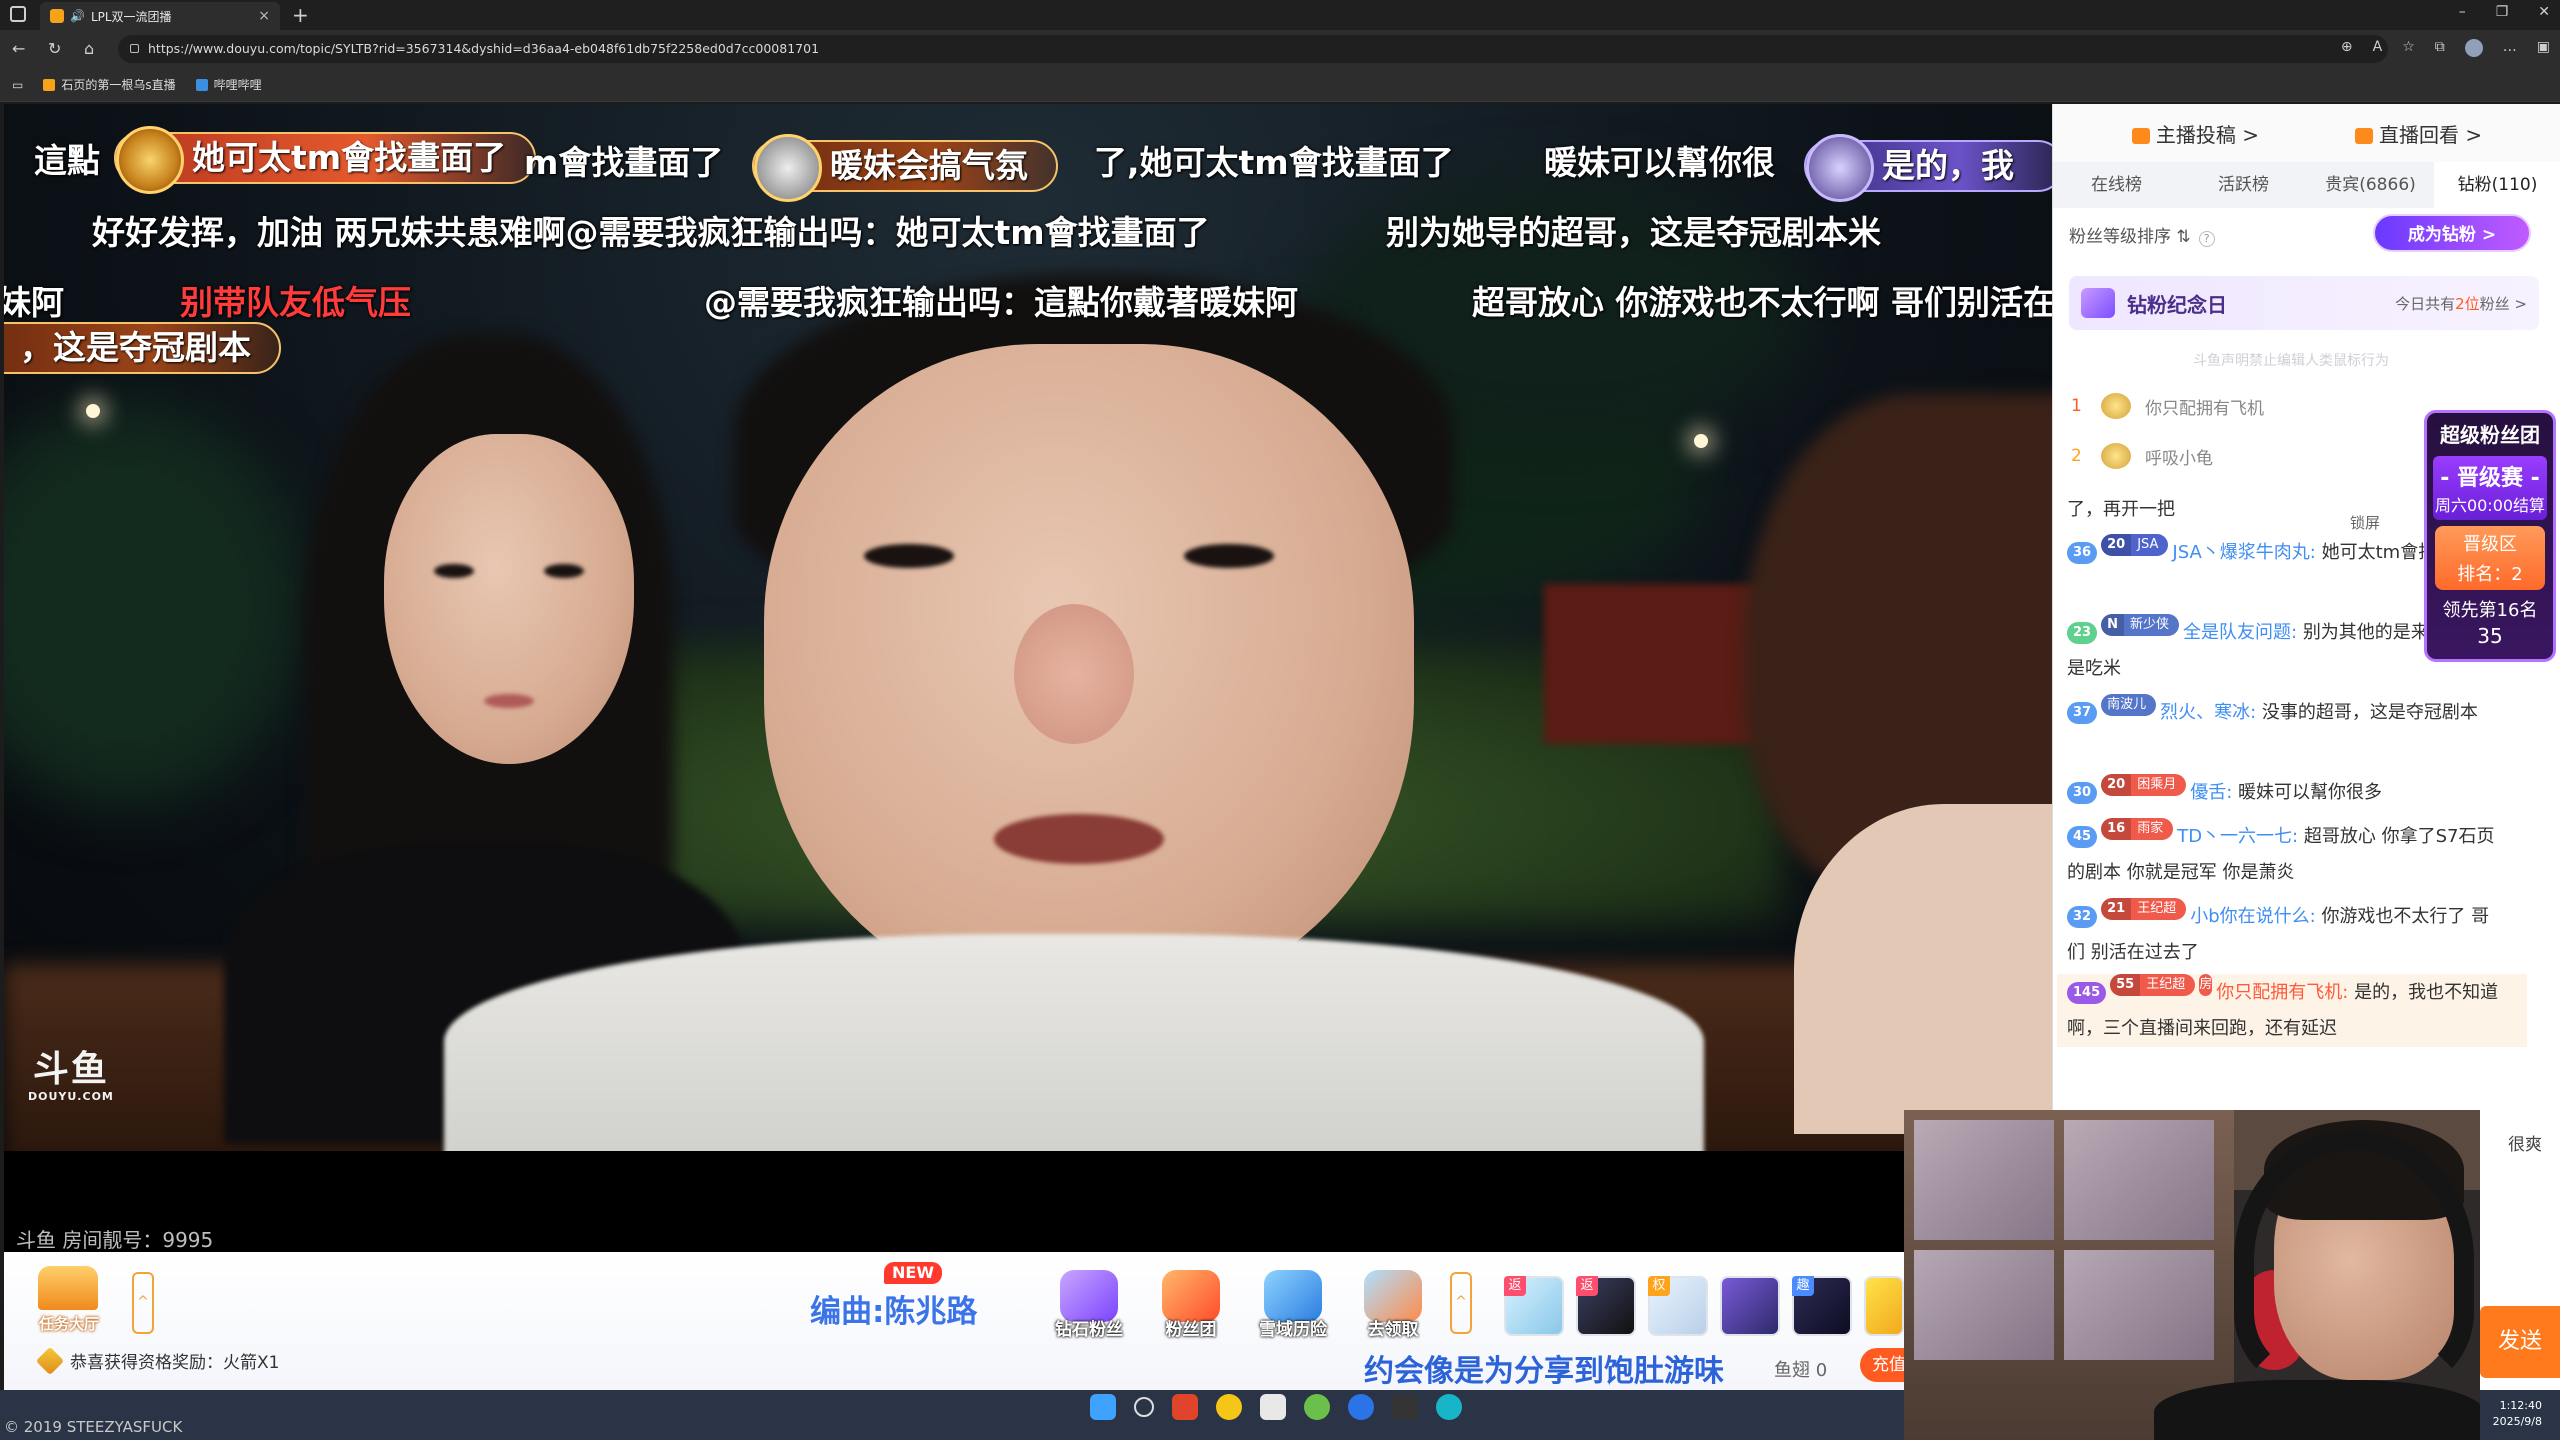  What do you see at coordinates (1449, 1407) in the screenshot?
I see `edge-icon` at bounding box center [1449, 1407].